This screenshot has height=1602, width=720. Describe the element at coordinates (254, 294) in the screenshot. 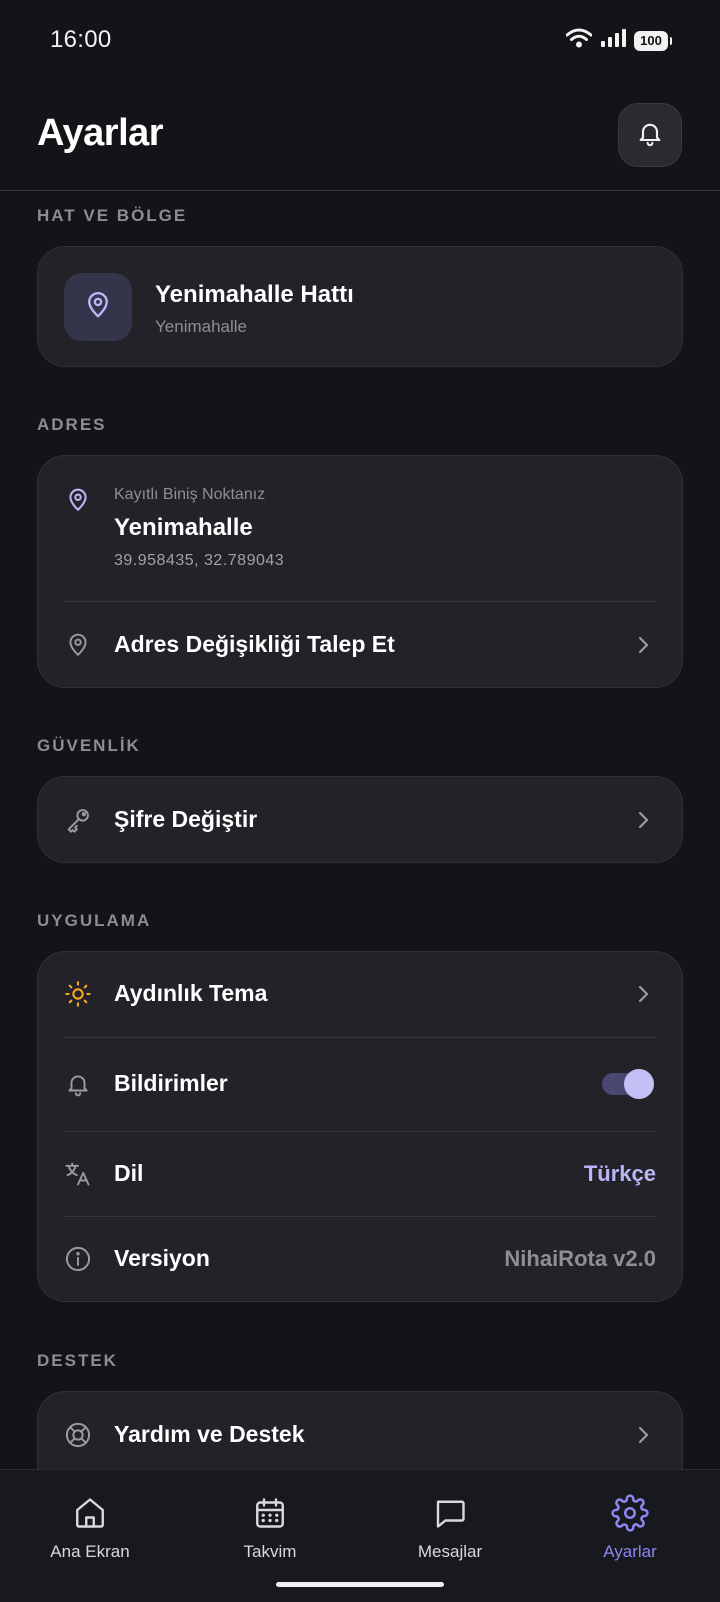

I see `line-name: Yenimahalle Hattı` at that location.